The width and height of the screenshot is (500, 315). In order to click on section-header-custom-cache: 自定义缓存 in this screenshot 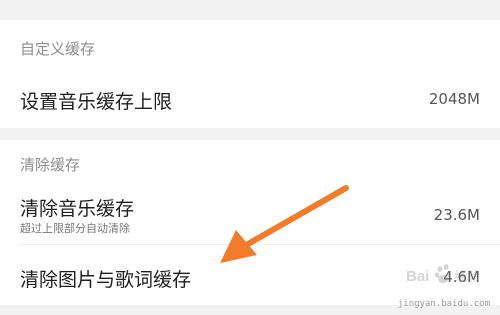, I will do `click(58, 49)`.